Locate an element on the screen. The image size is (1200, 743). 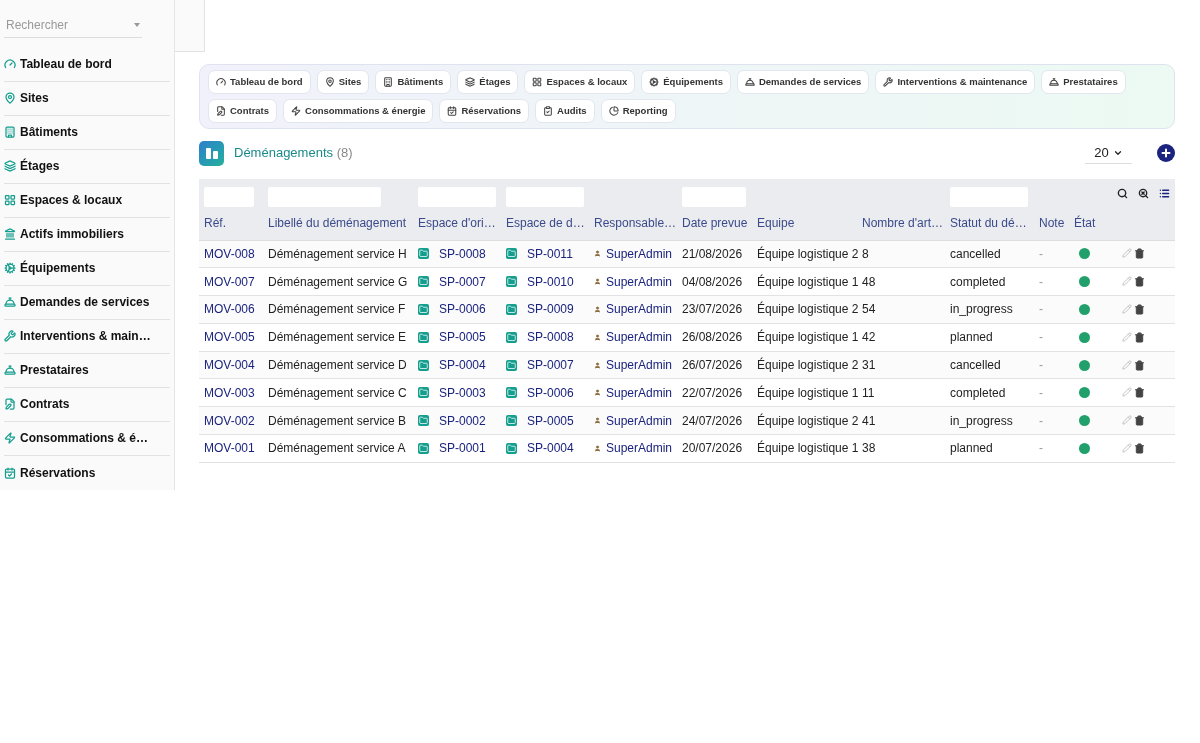
reference-link: MOV-004 is located at coordinates (229, 365).